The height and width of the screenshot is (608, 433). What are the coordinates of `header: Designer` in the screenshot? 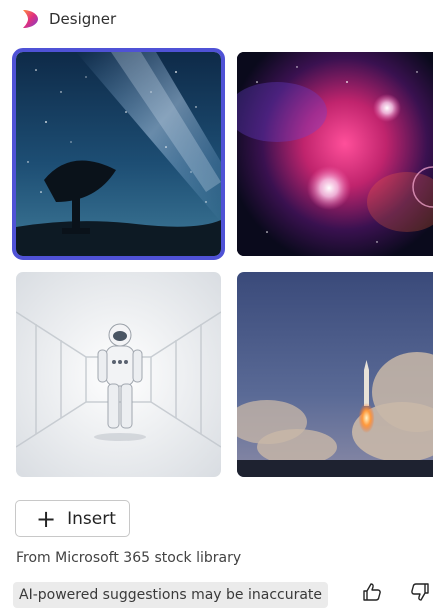 It's located at (67, 19).